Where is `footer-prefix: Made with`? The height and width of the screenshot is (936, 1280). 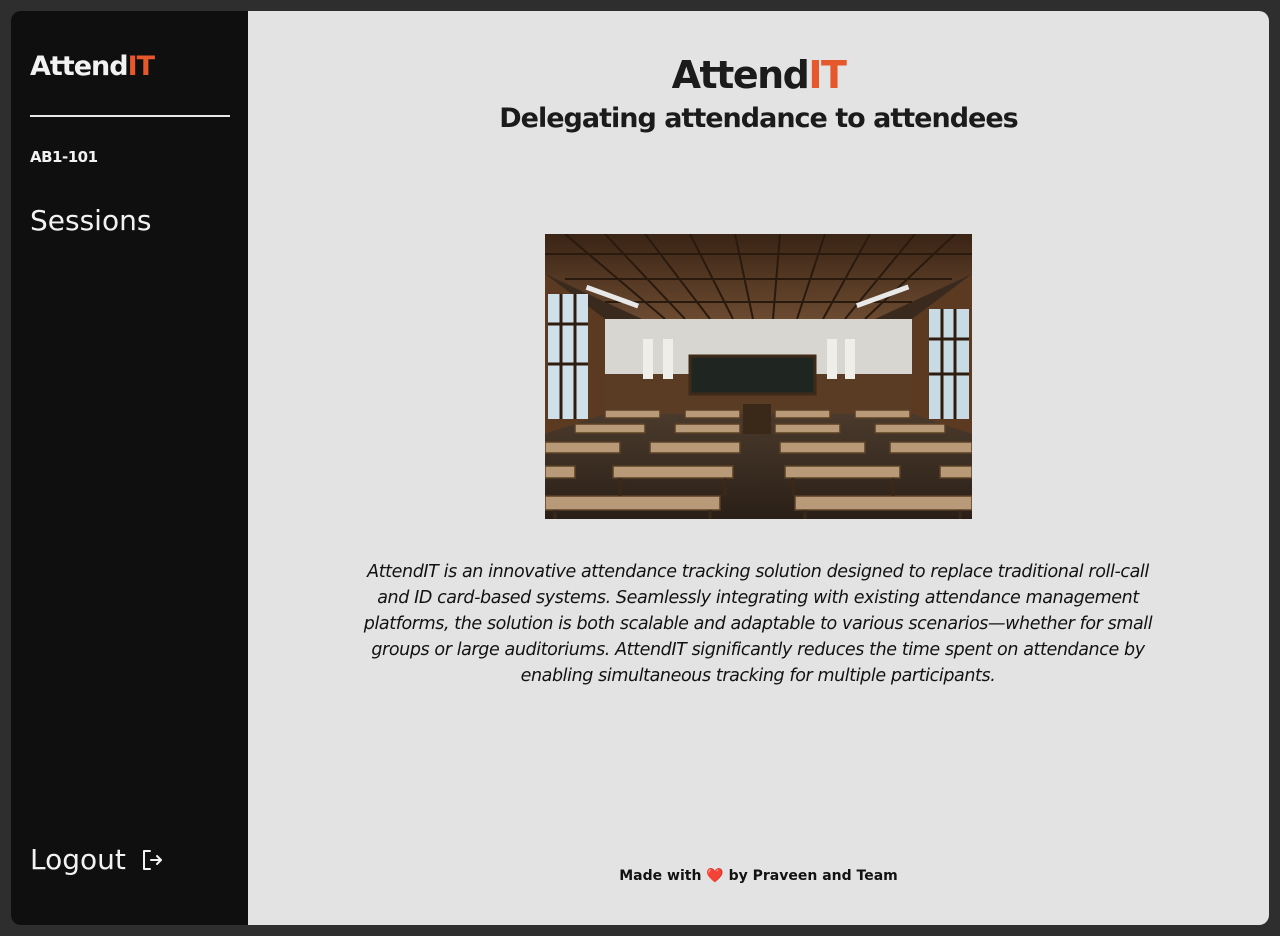
footer-prefix: Made with is located at coordinates (660, 876).